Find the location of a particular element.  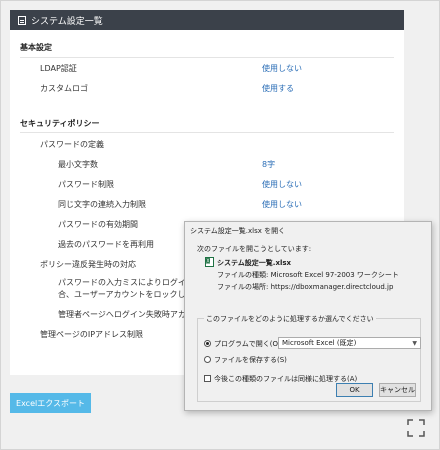

program-select-value: Microsoft Excel (既定) is located at coordinates (319, 343).